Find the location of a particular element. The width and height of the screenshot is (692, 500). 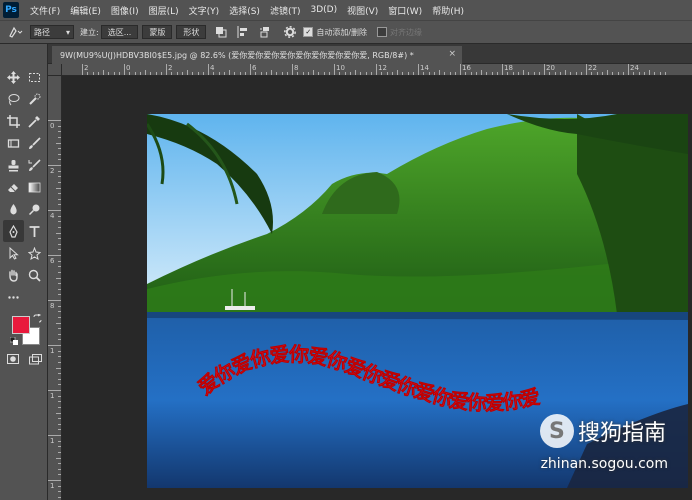

edit-toolbar-button is located at coordinates (13, 297).